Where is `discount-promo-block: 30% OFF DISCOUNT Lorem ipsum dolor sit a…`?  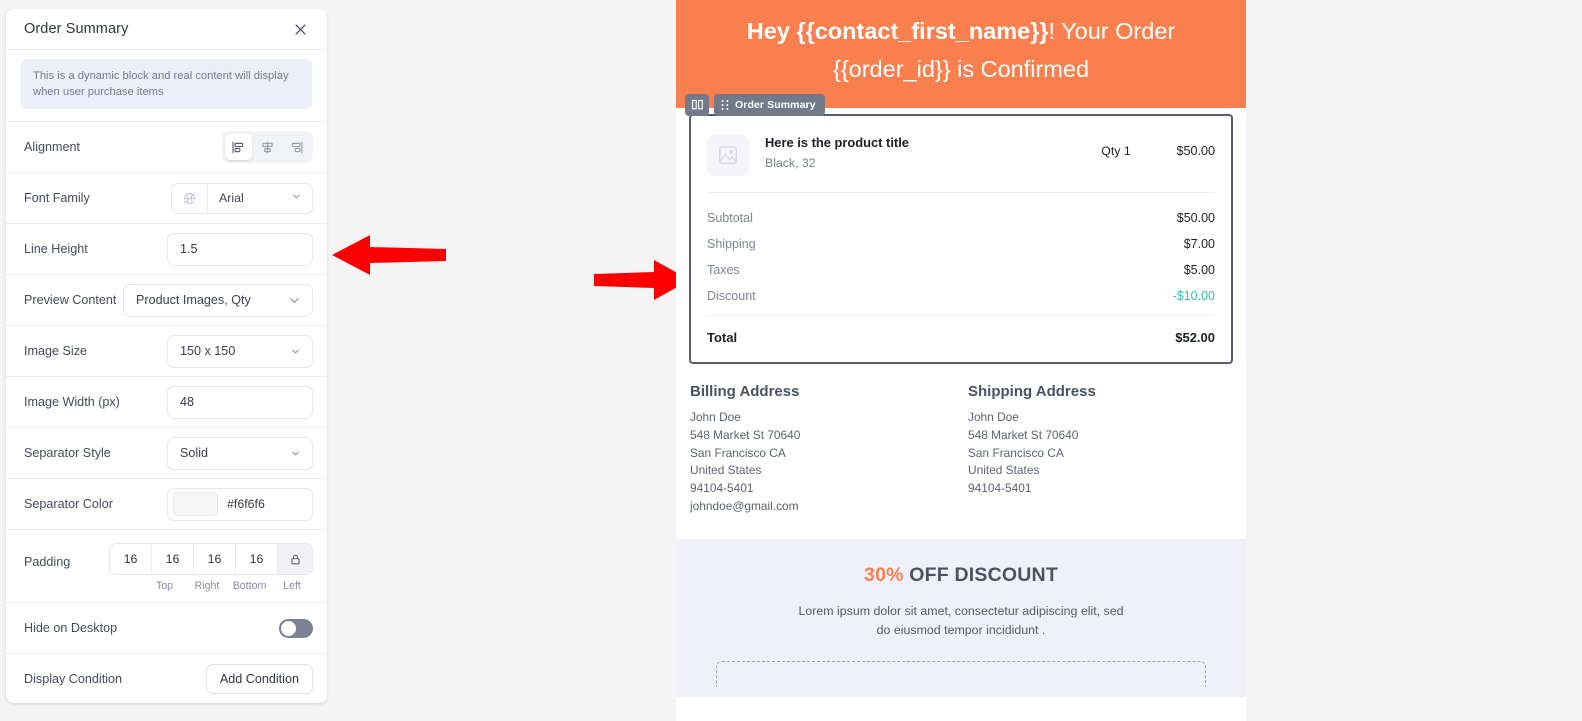
discount-promo-block: 30% OFF DISCOUNT Lorem ipsum dolor sit a… is located at coordinates (961, 617).